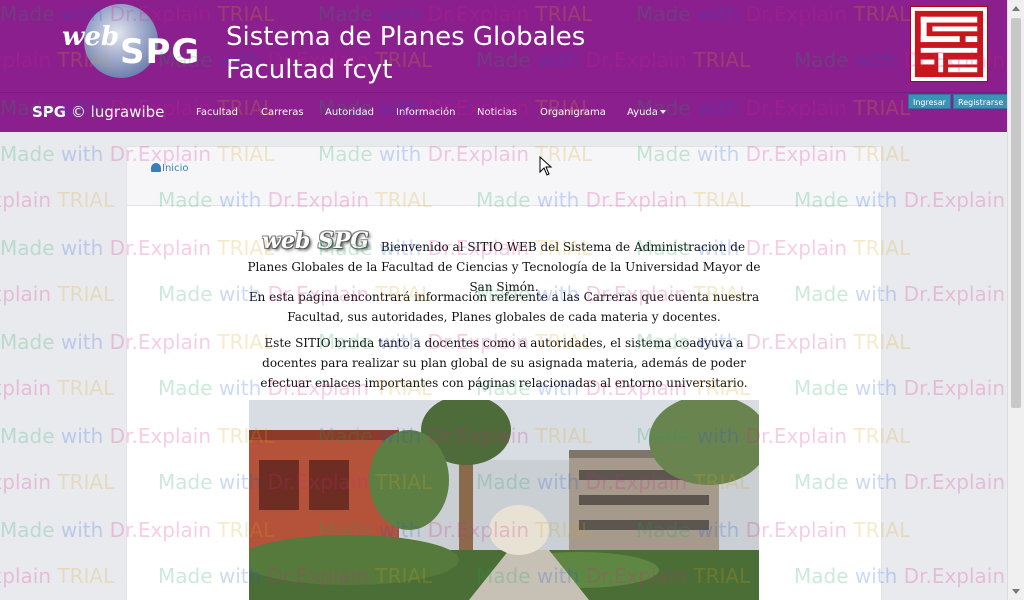 The image size is (1024, 600). Describe the element at coordinates (949, 44) in the screenshot. I see `university-emblem-icon` at that location.